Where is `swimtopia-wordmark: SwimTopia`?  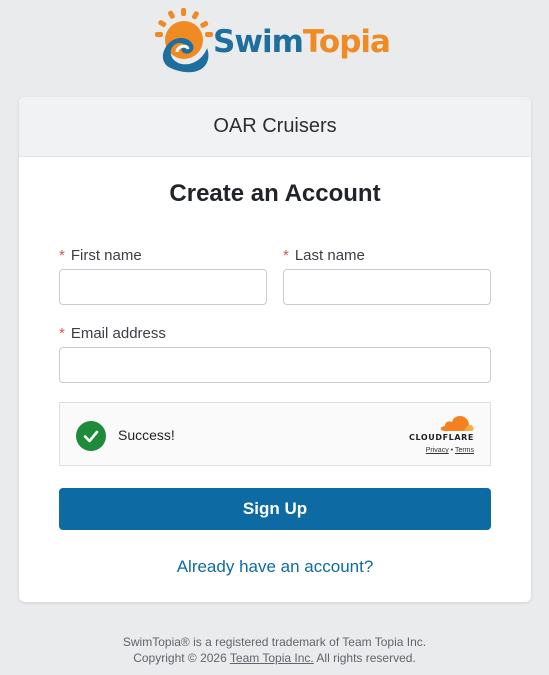
swimtopia-wordmark: SwimTopia is located at coordinates (302, 42).